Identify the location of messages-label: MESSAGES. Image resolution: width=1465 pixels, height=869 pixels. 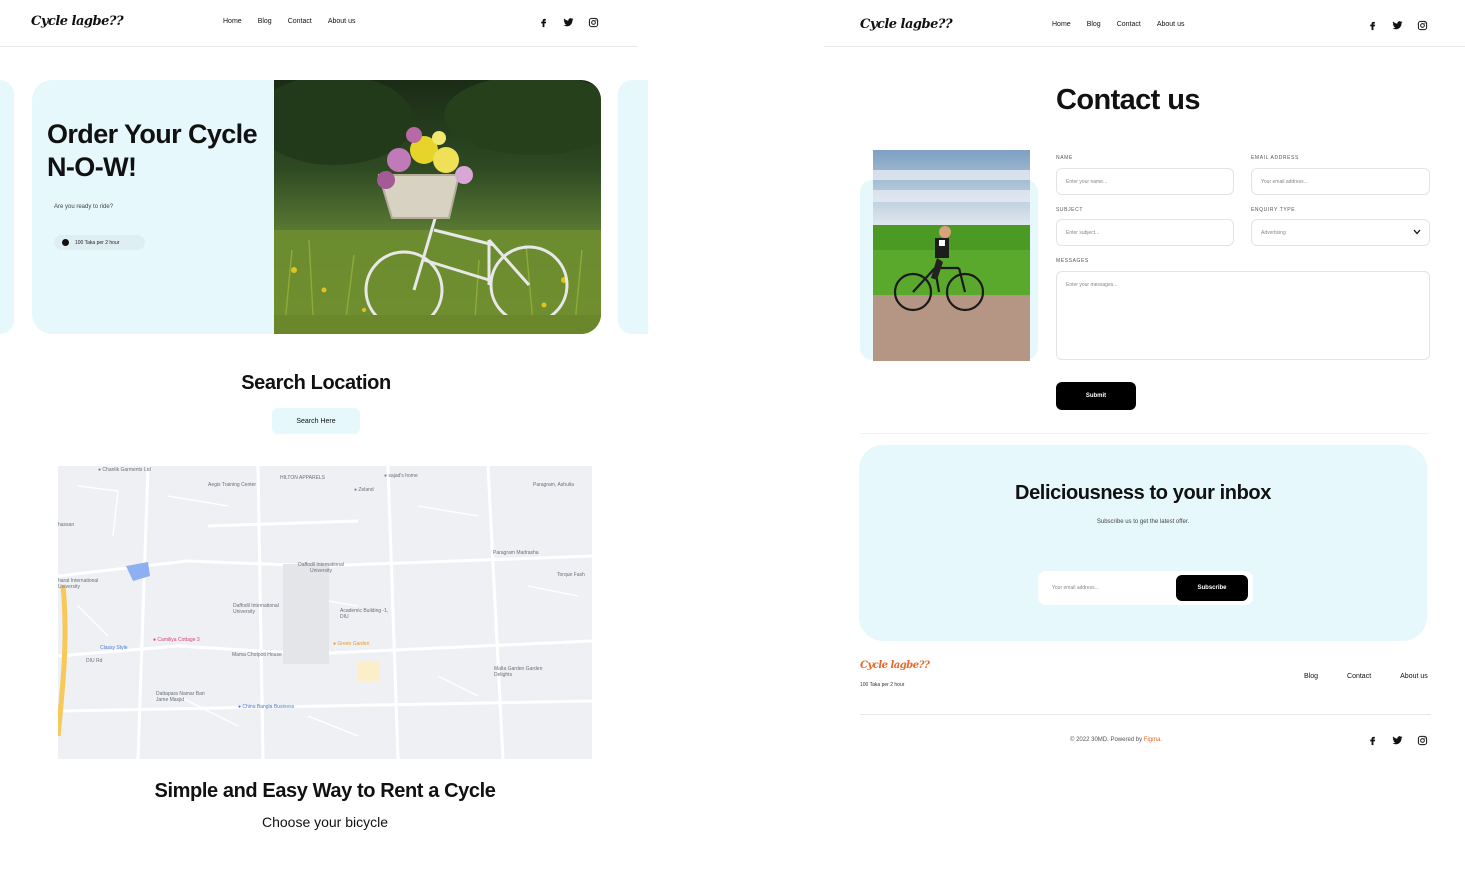
(1072, 261).